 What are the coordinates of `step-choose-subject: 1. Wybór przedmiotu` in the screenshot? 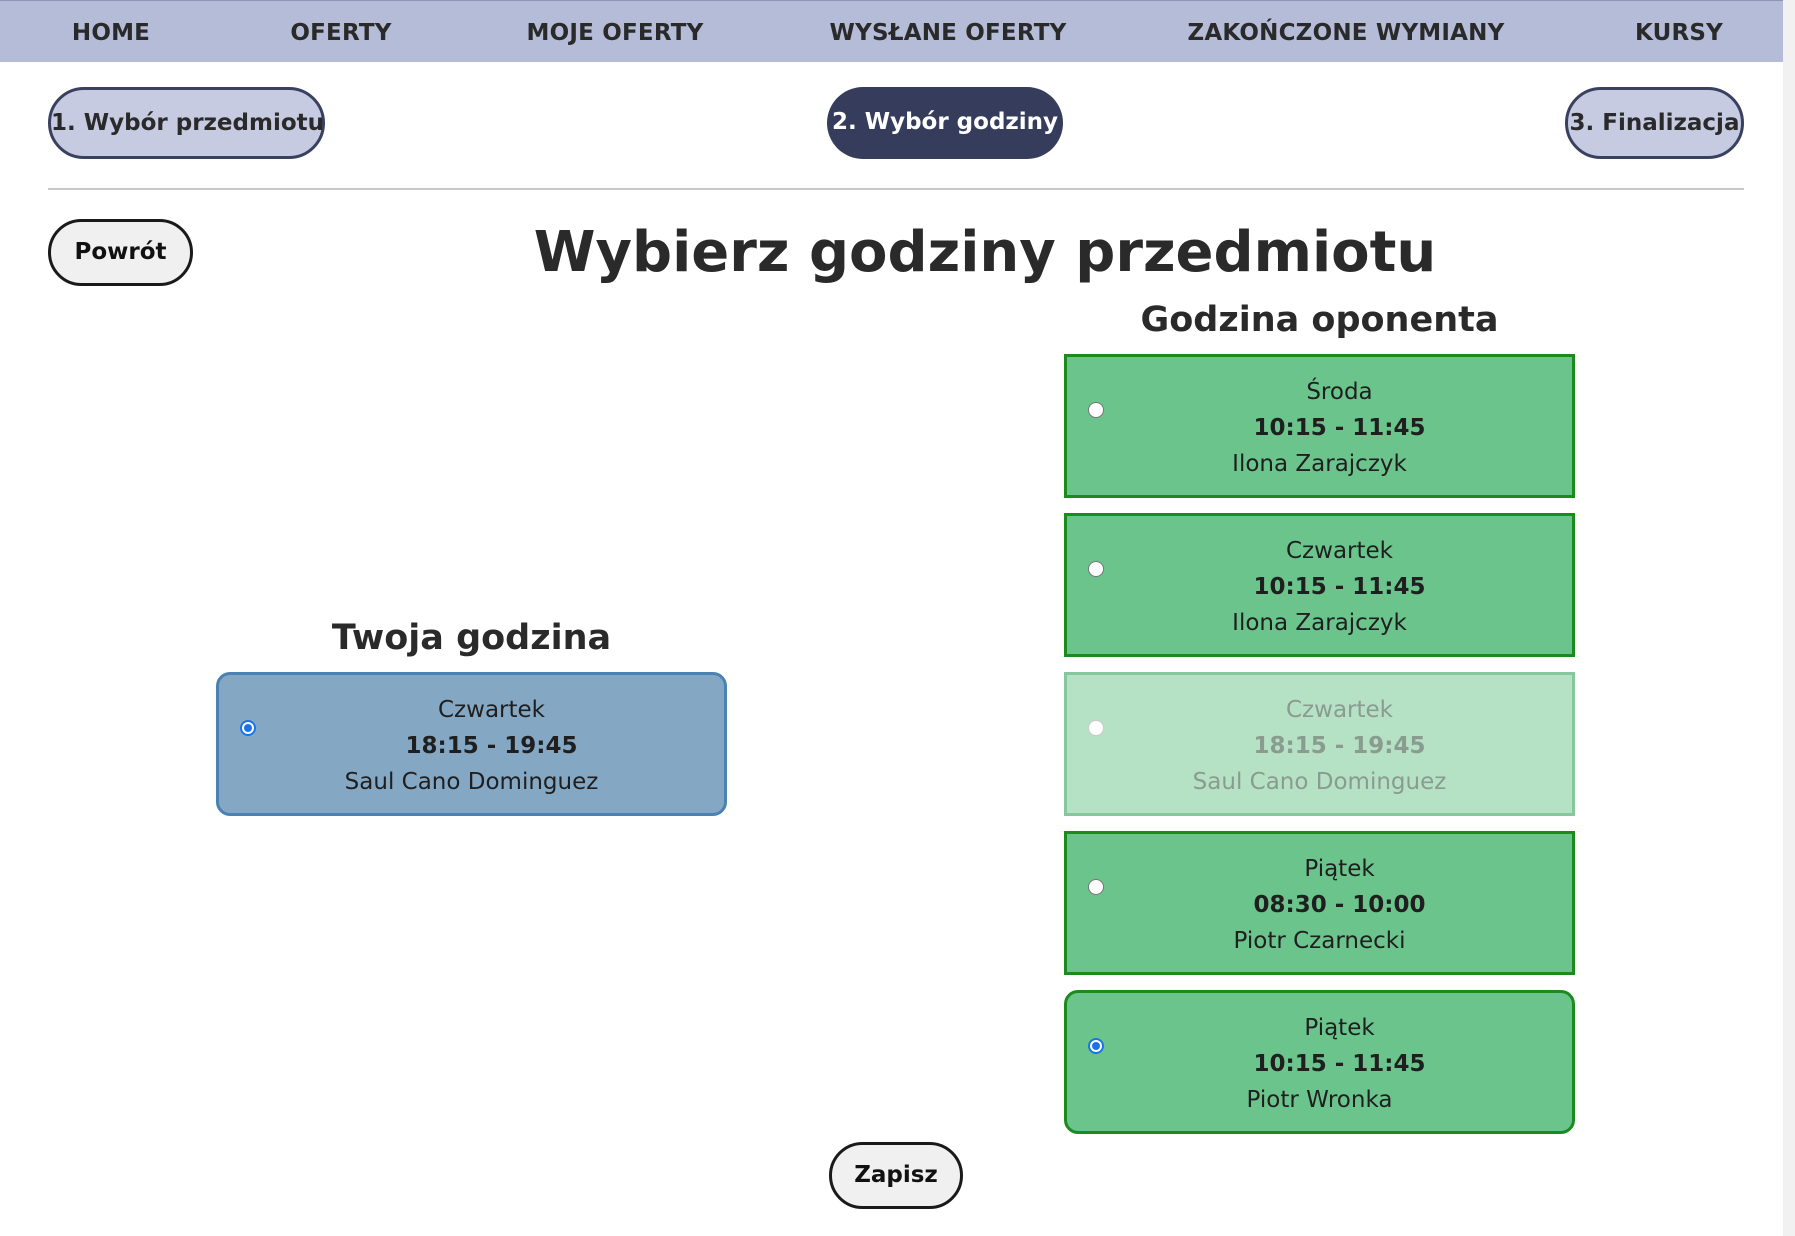 It's located at (186, 123).